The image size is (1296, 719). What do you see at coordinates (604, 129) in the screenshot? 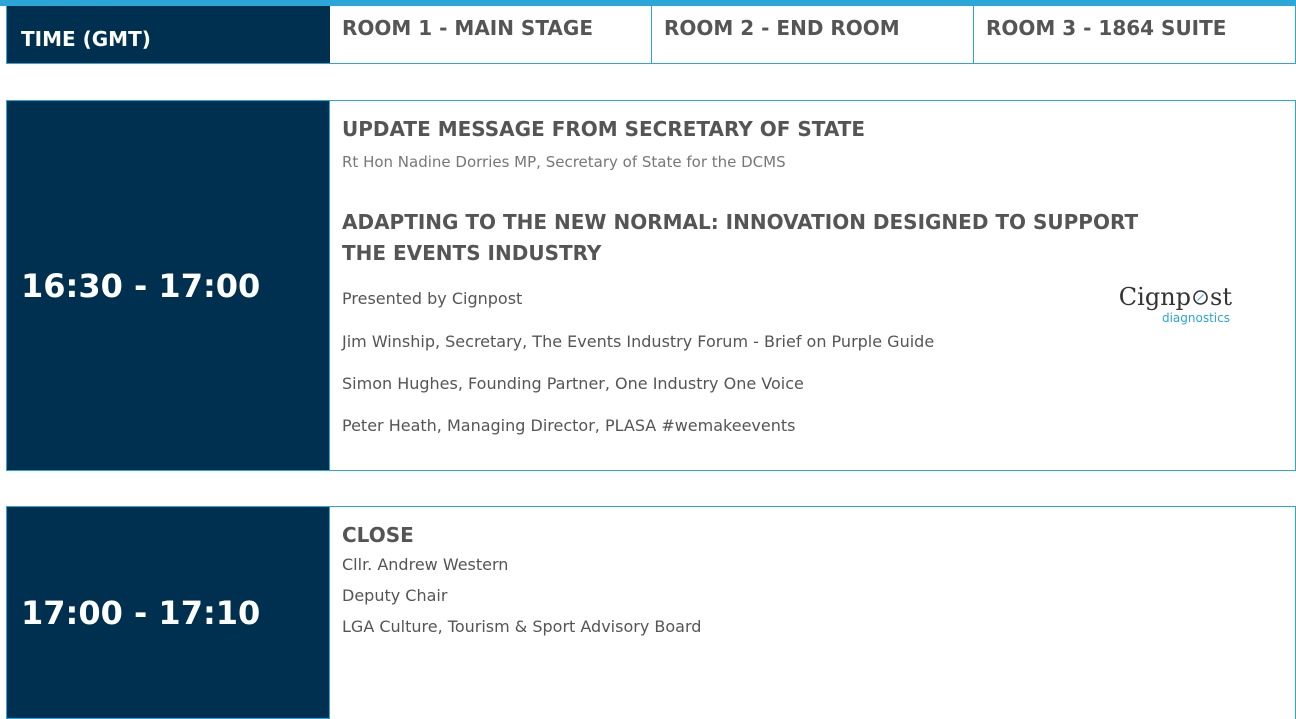
I see `session-1-item-1-title: UPDATE MESSAGE FROM SECRETARY OF STATE` at bounding box center [604, 129].